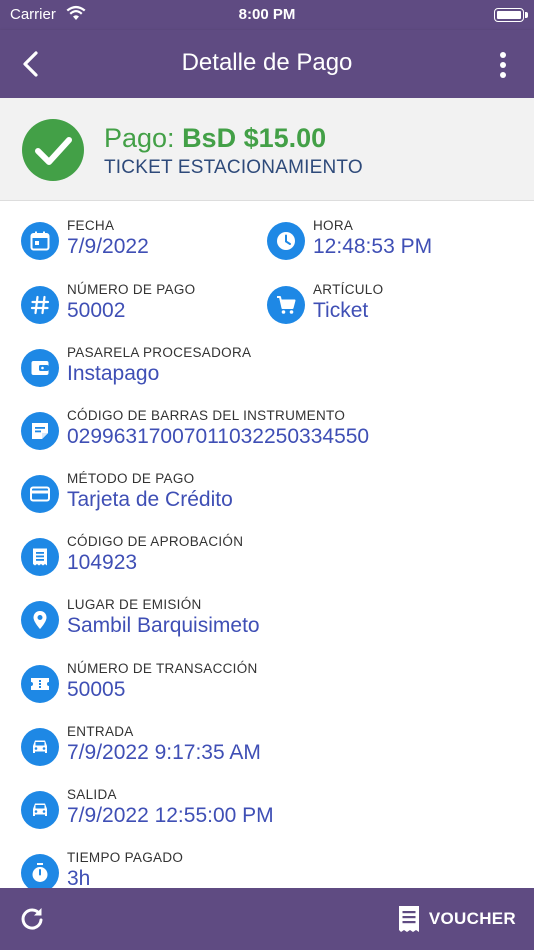 This screenshot has height=950, width=534. What do you see at coordinates (143, 138) in the screenshot?
I see `amount-prefix: Pago:` at bounding box center [143, 138].